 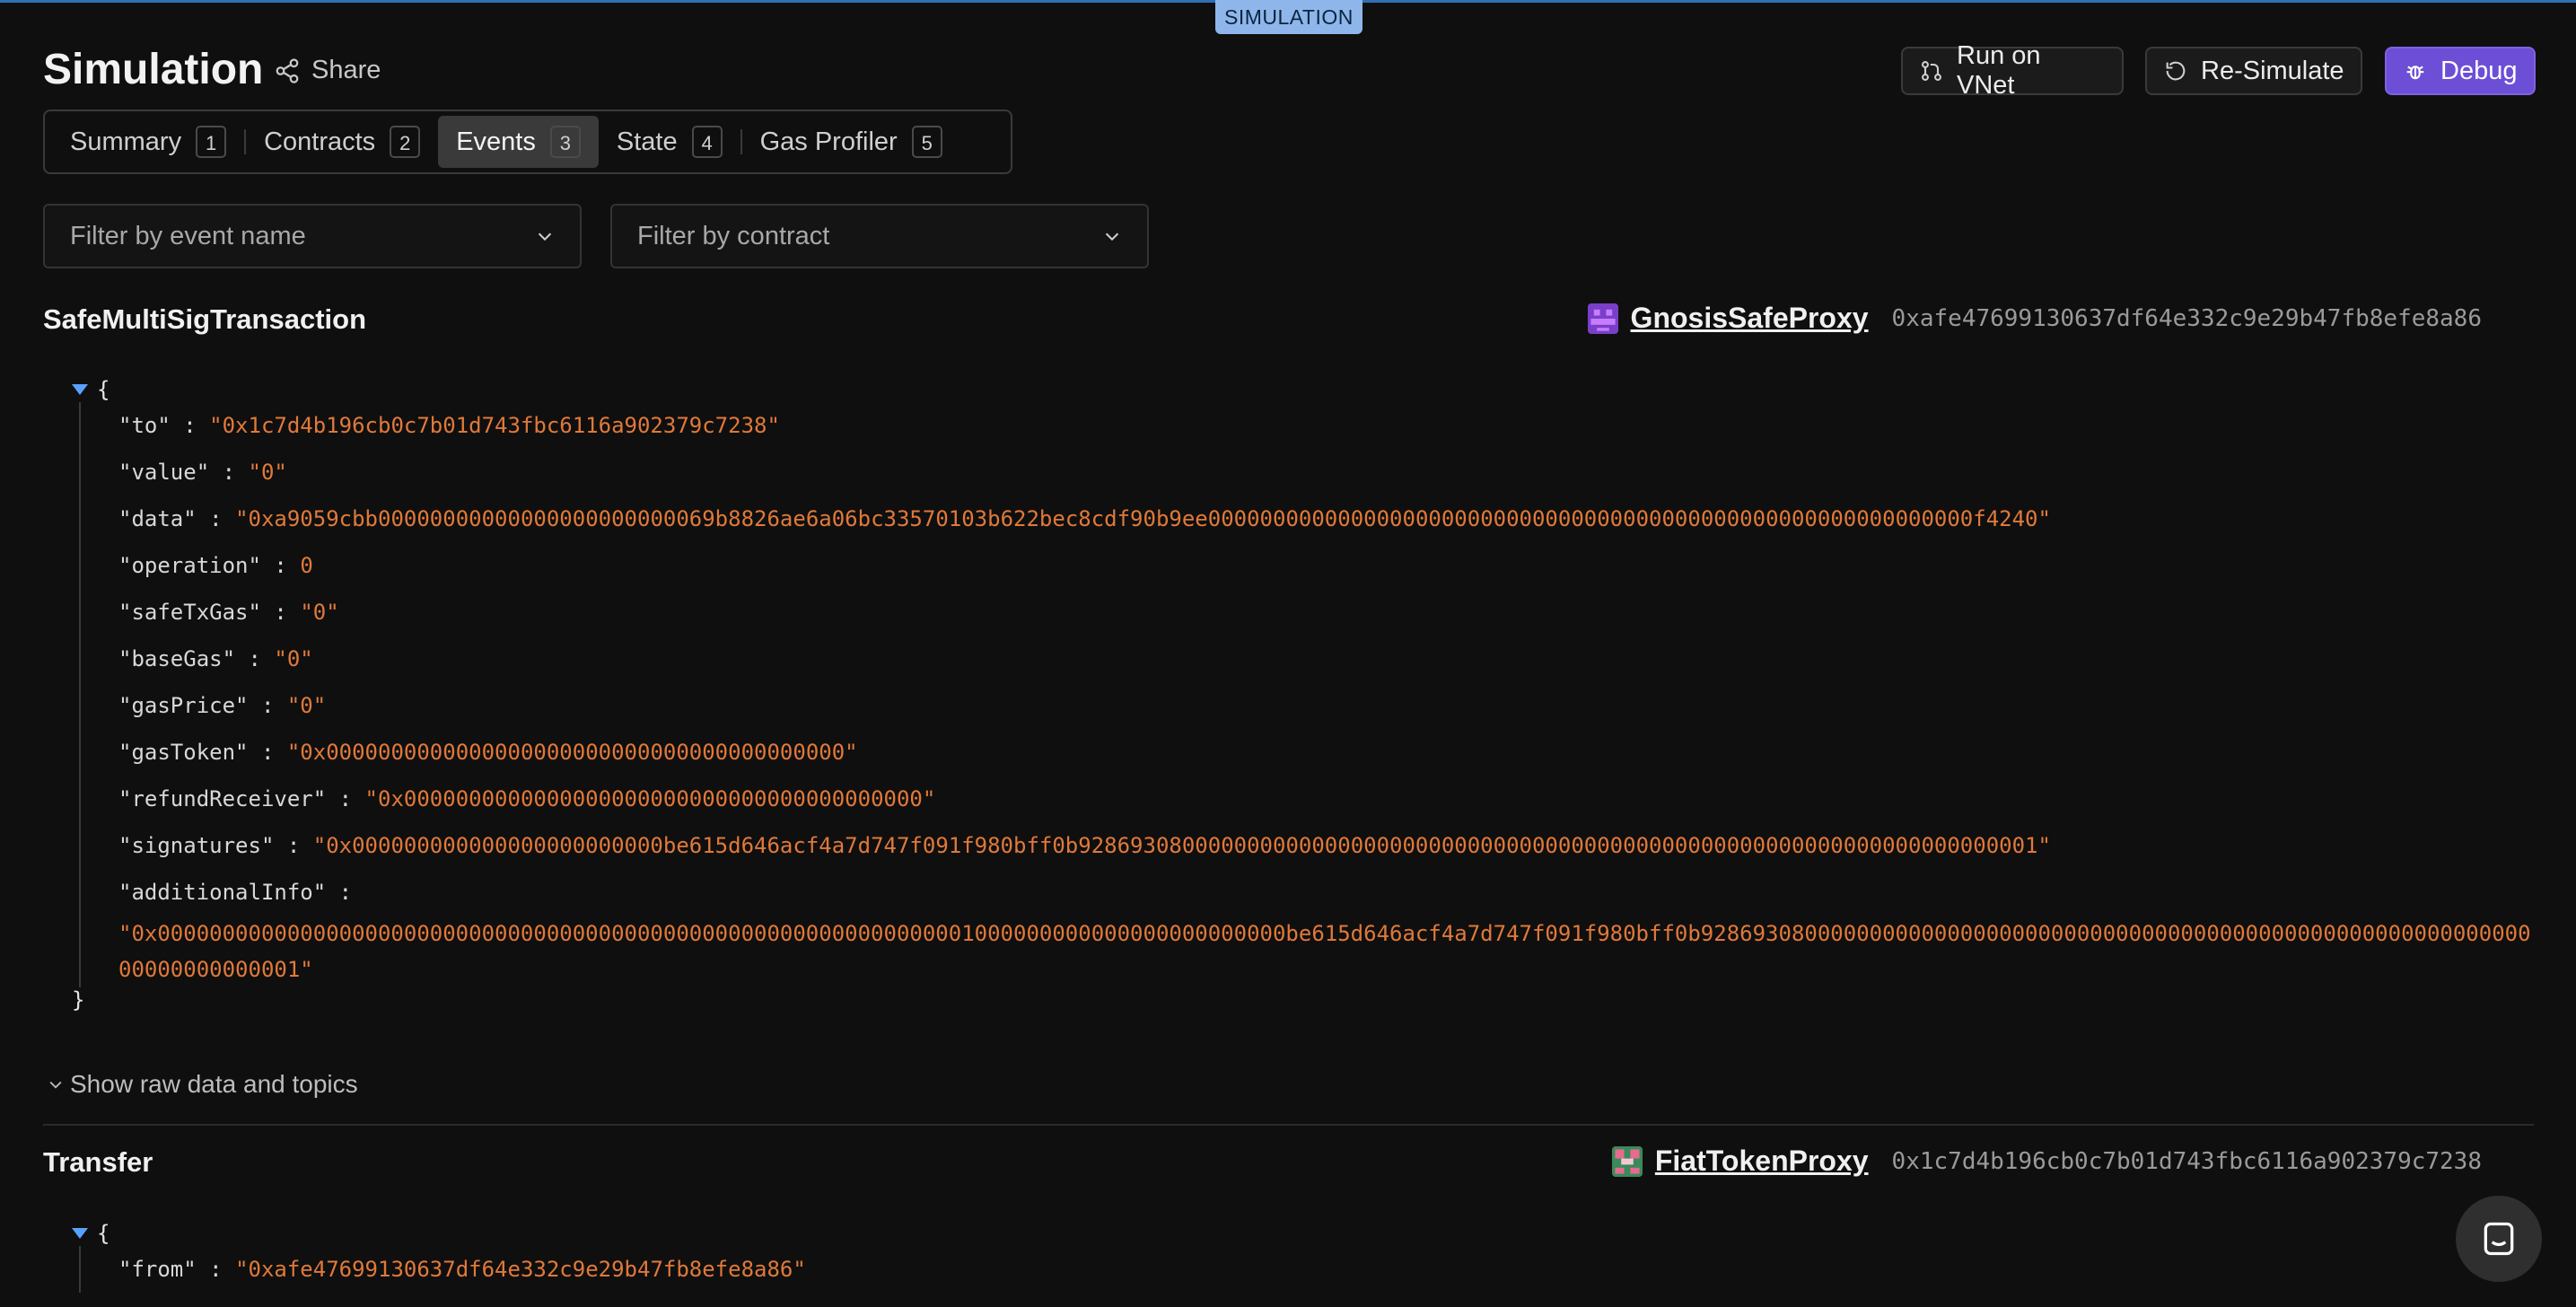 I want to click on tab-label: State, so click(x=647, y=142).